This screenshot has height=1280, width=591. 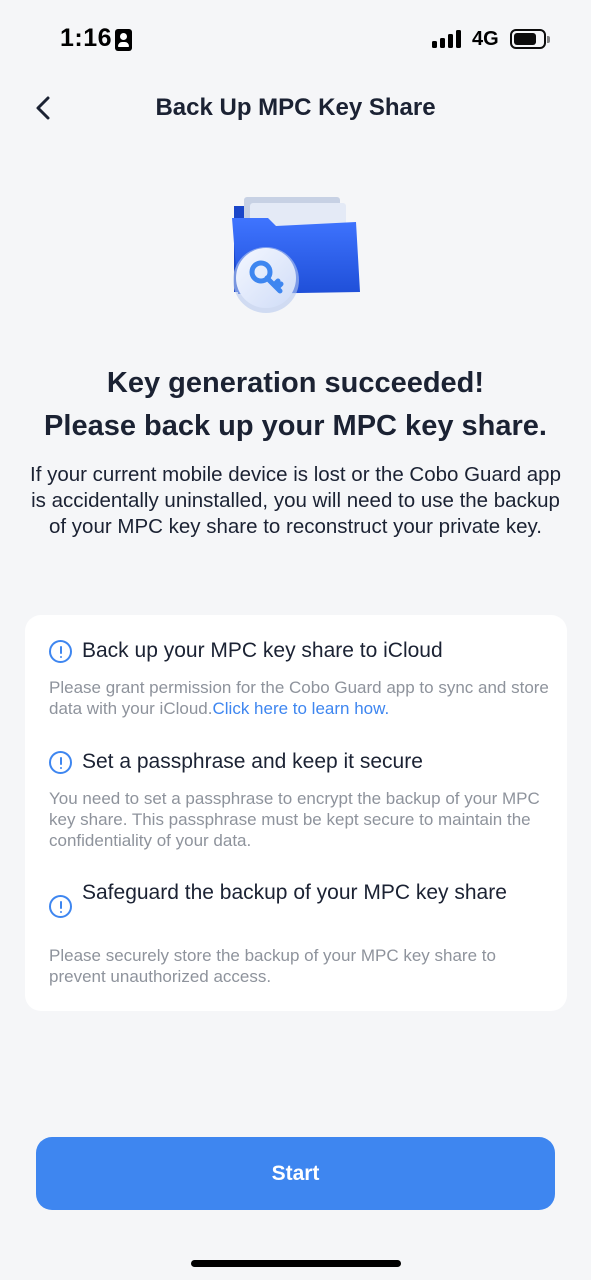 What do you see at coordinates (295, 426) in the screenshot?
I see `headline-line-2: Please back up your MPC key share.` at bounding box center [295, 426].